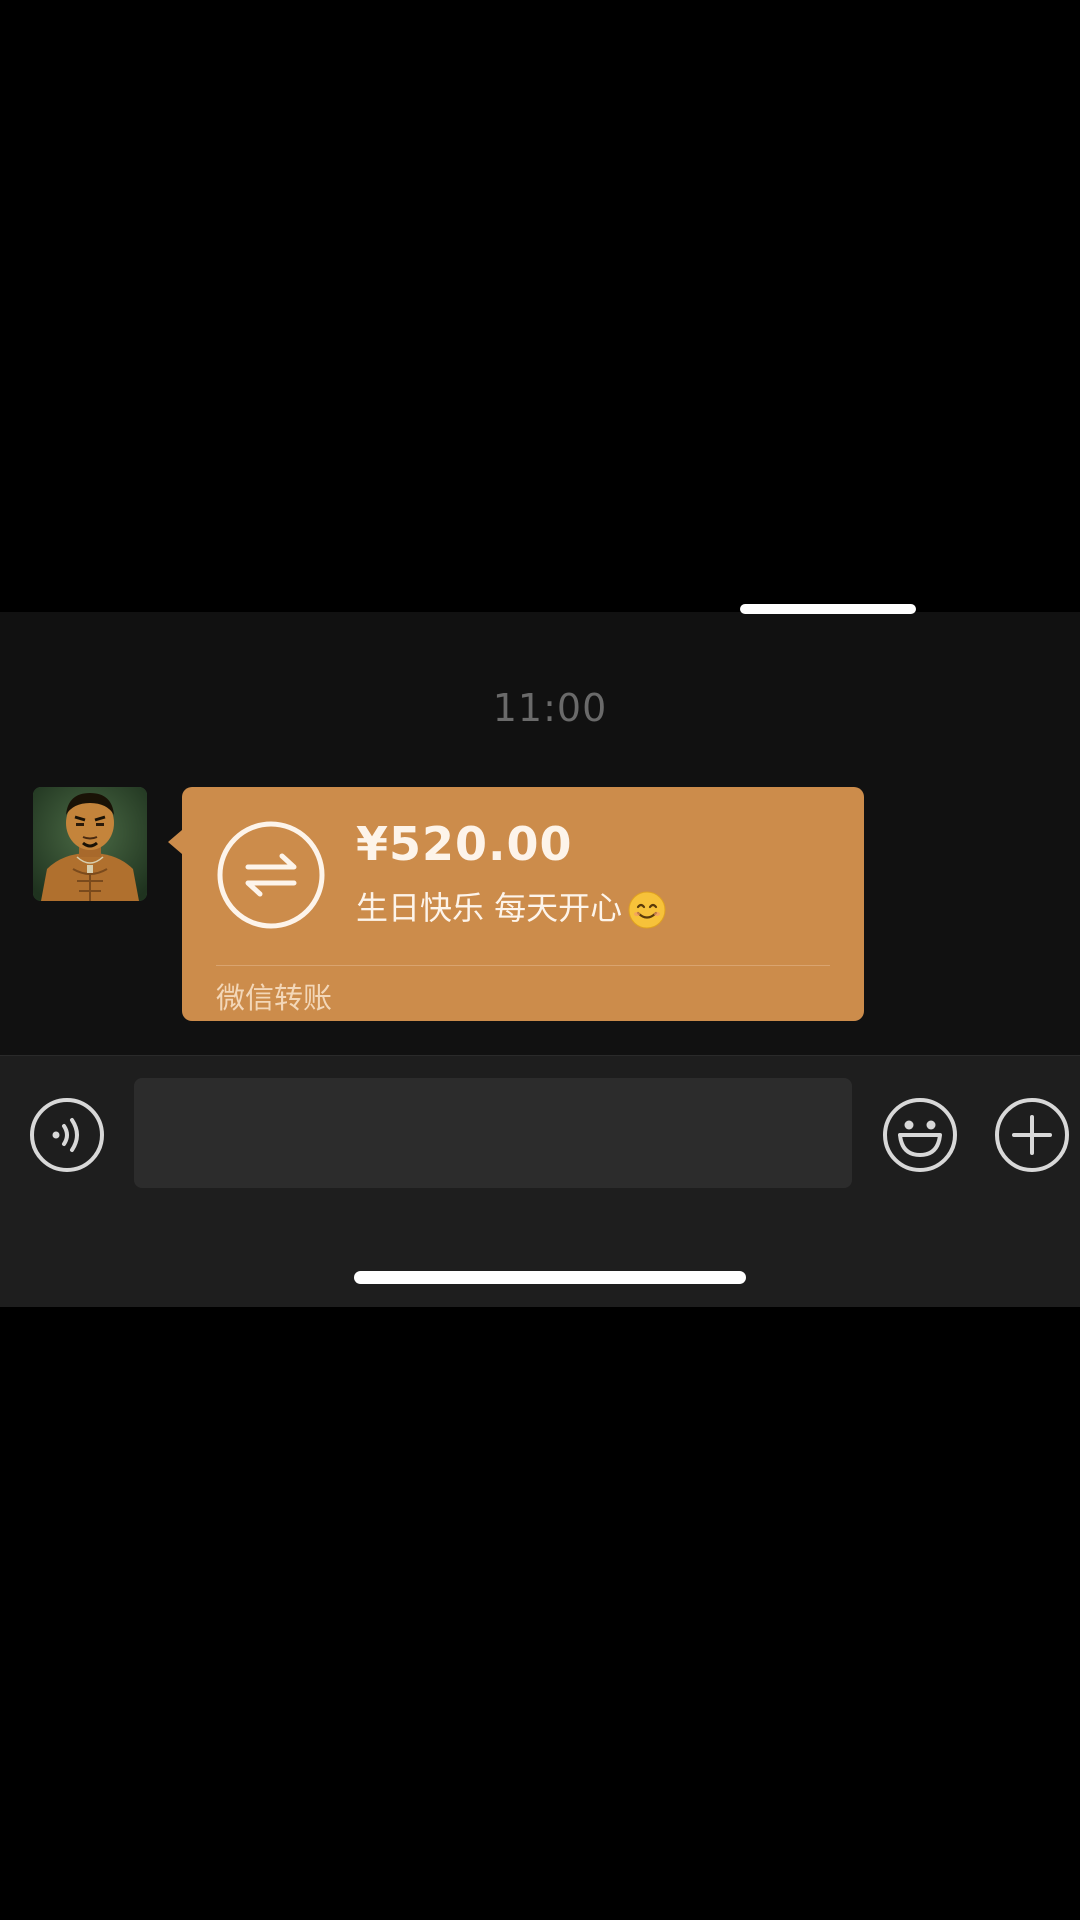 Image resolution: width=1080 pixels, height=1920 pixels. What do you see at coordinates (550, 1277) in the screenshot?
I see `home-indicator` at bounding box center [550, 1277].